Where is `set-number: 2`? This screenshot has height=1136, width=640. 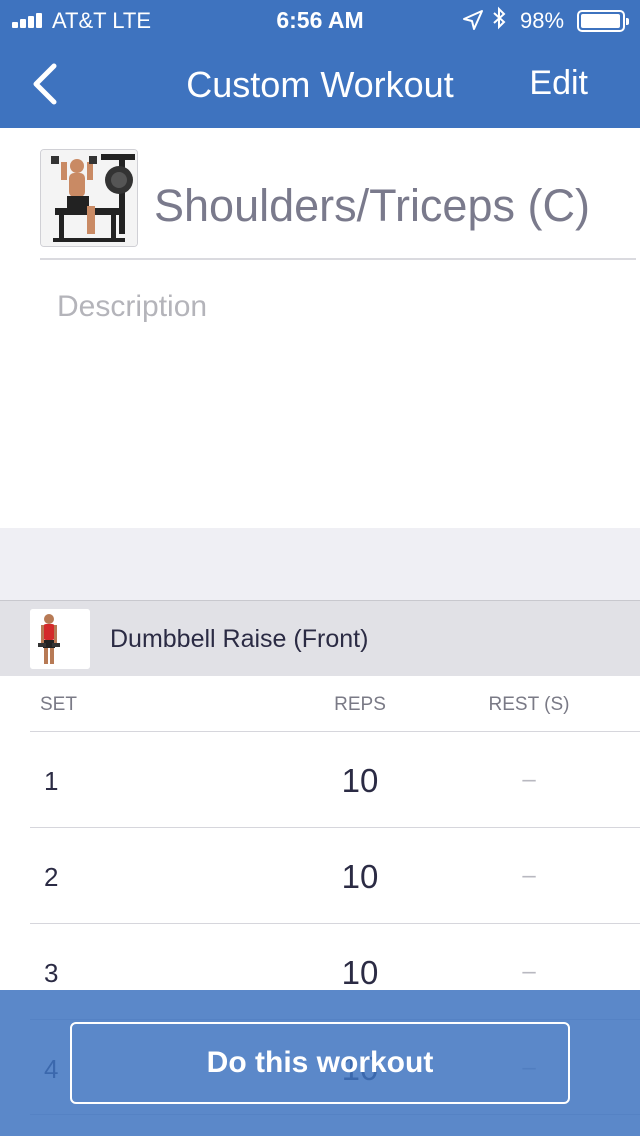 set-number: 2 is located at coordinates (51, 877).